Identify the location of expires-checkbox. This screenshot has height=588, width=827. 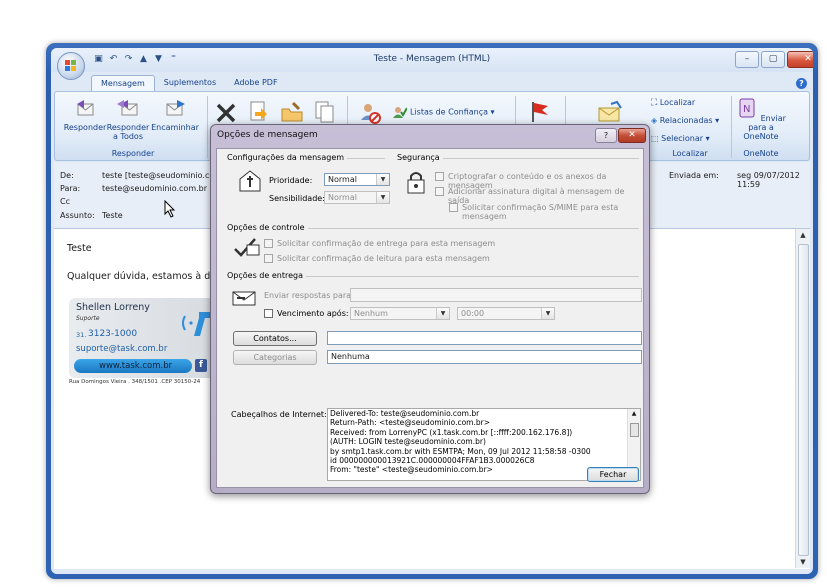
(268, 313).